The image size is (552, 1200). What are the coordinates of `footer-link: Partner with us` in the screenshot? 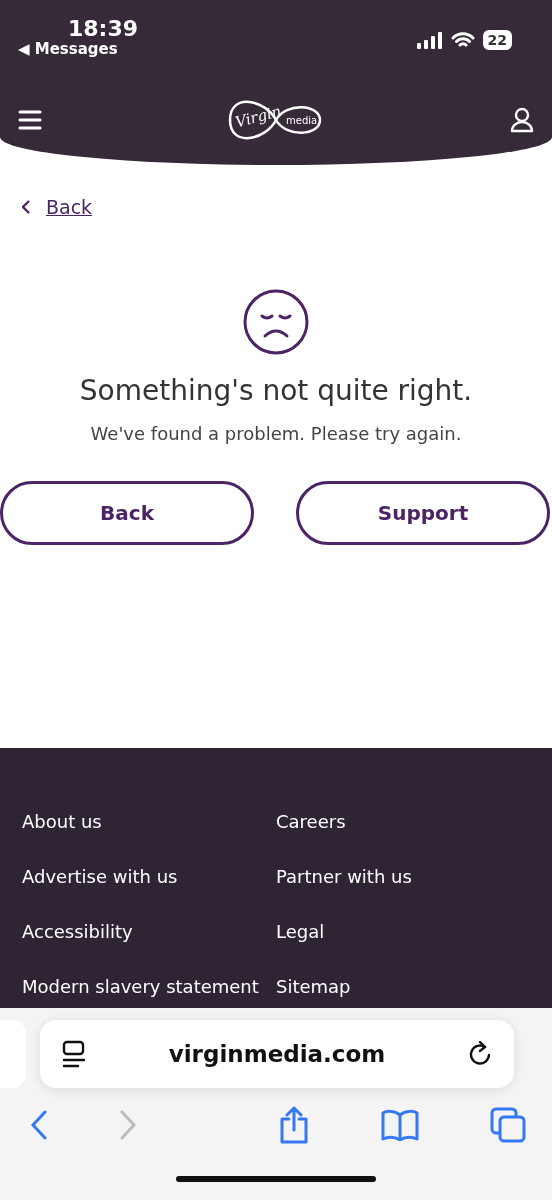 It's located at (344, 890).